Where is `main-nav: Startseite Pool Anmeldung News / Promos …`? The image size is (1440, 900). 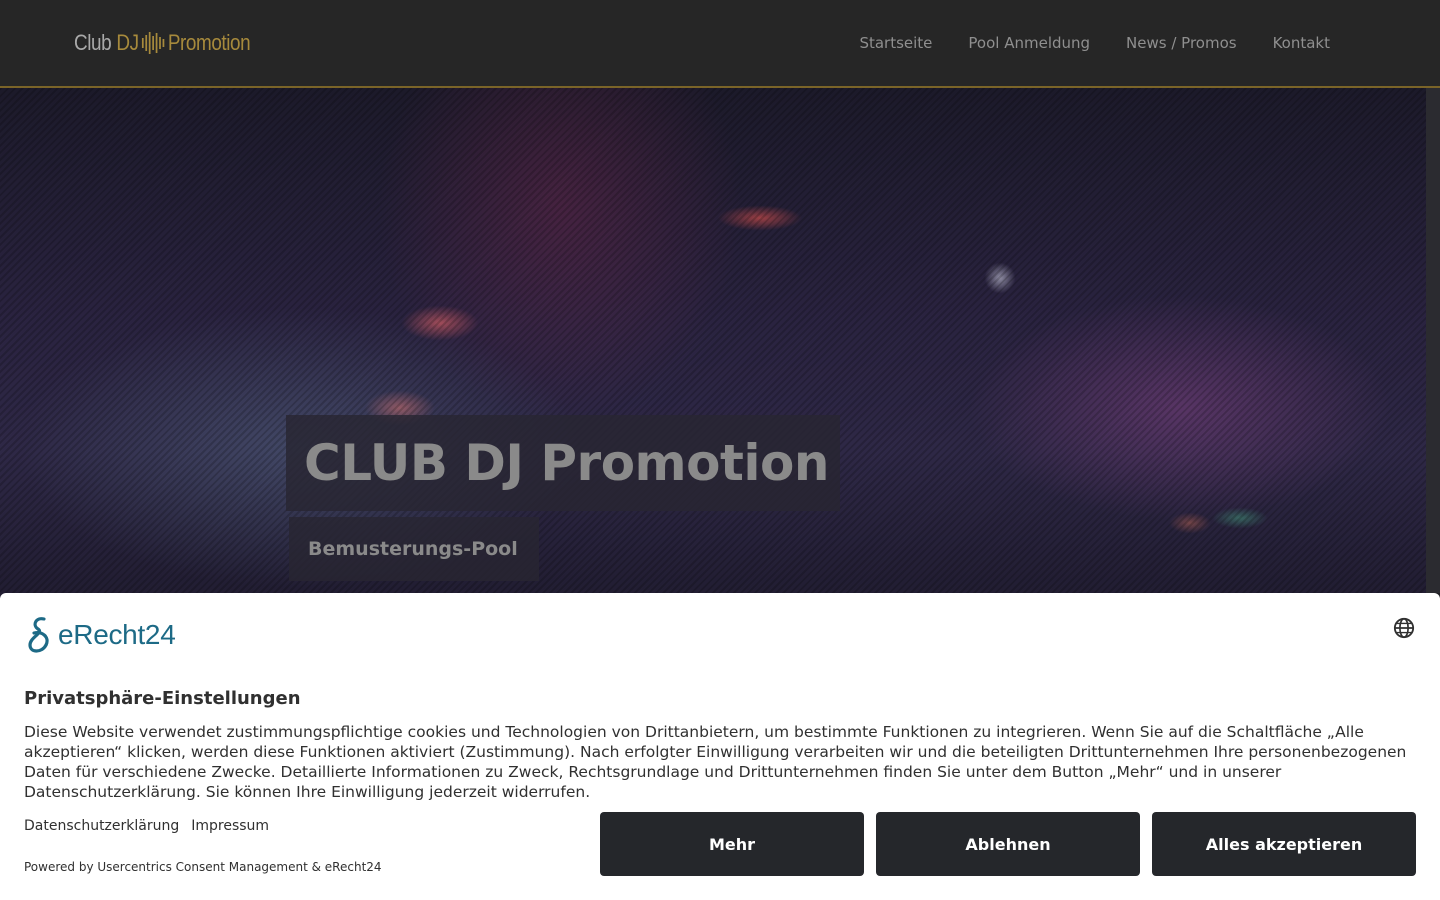
main-nav: Startseite Pool Anmeldung News / Promos … is located at coordinates (1094, 43).